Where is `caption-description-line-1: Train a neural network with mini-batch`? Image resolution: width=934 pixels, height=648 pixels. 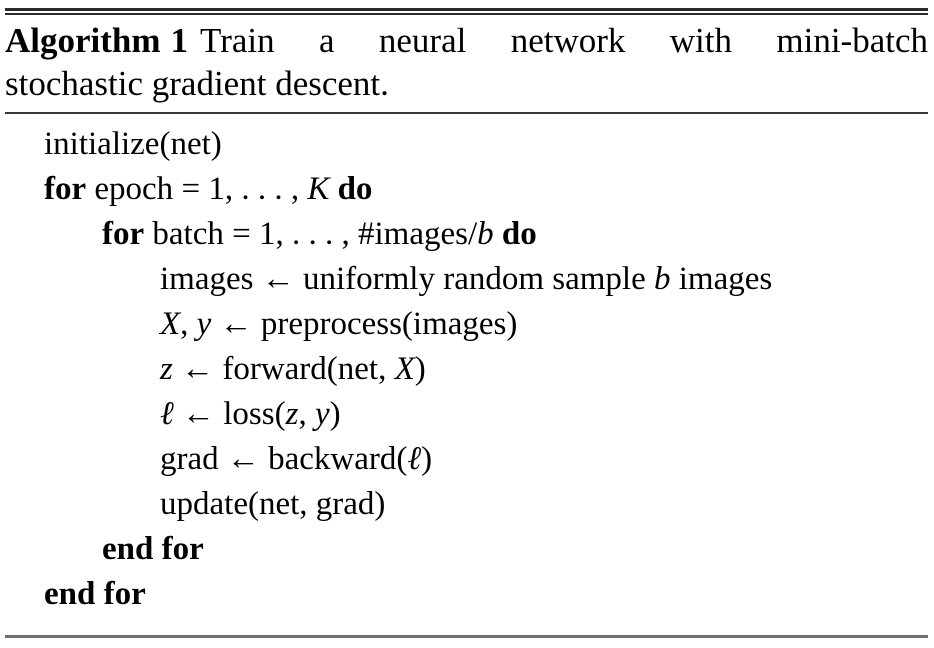 caption-description-line-1: Train a neural network with mini-batch is located at coordinates (564, 40).